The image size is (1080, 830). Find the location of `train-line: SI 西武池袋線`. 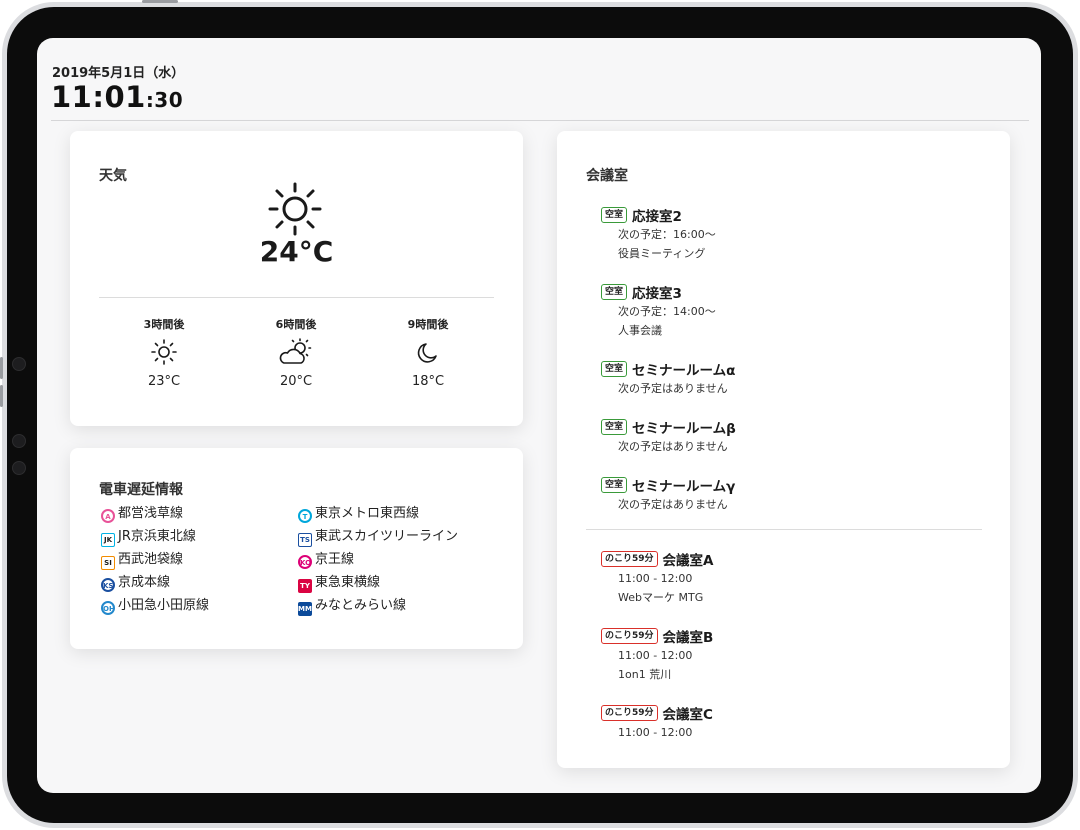

train-line: SI 西武池袋線 is located at coordinates (142, 560).